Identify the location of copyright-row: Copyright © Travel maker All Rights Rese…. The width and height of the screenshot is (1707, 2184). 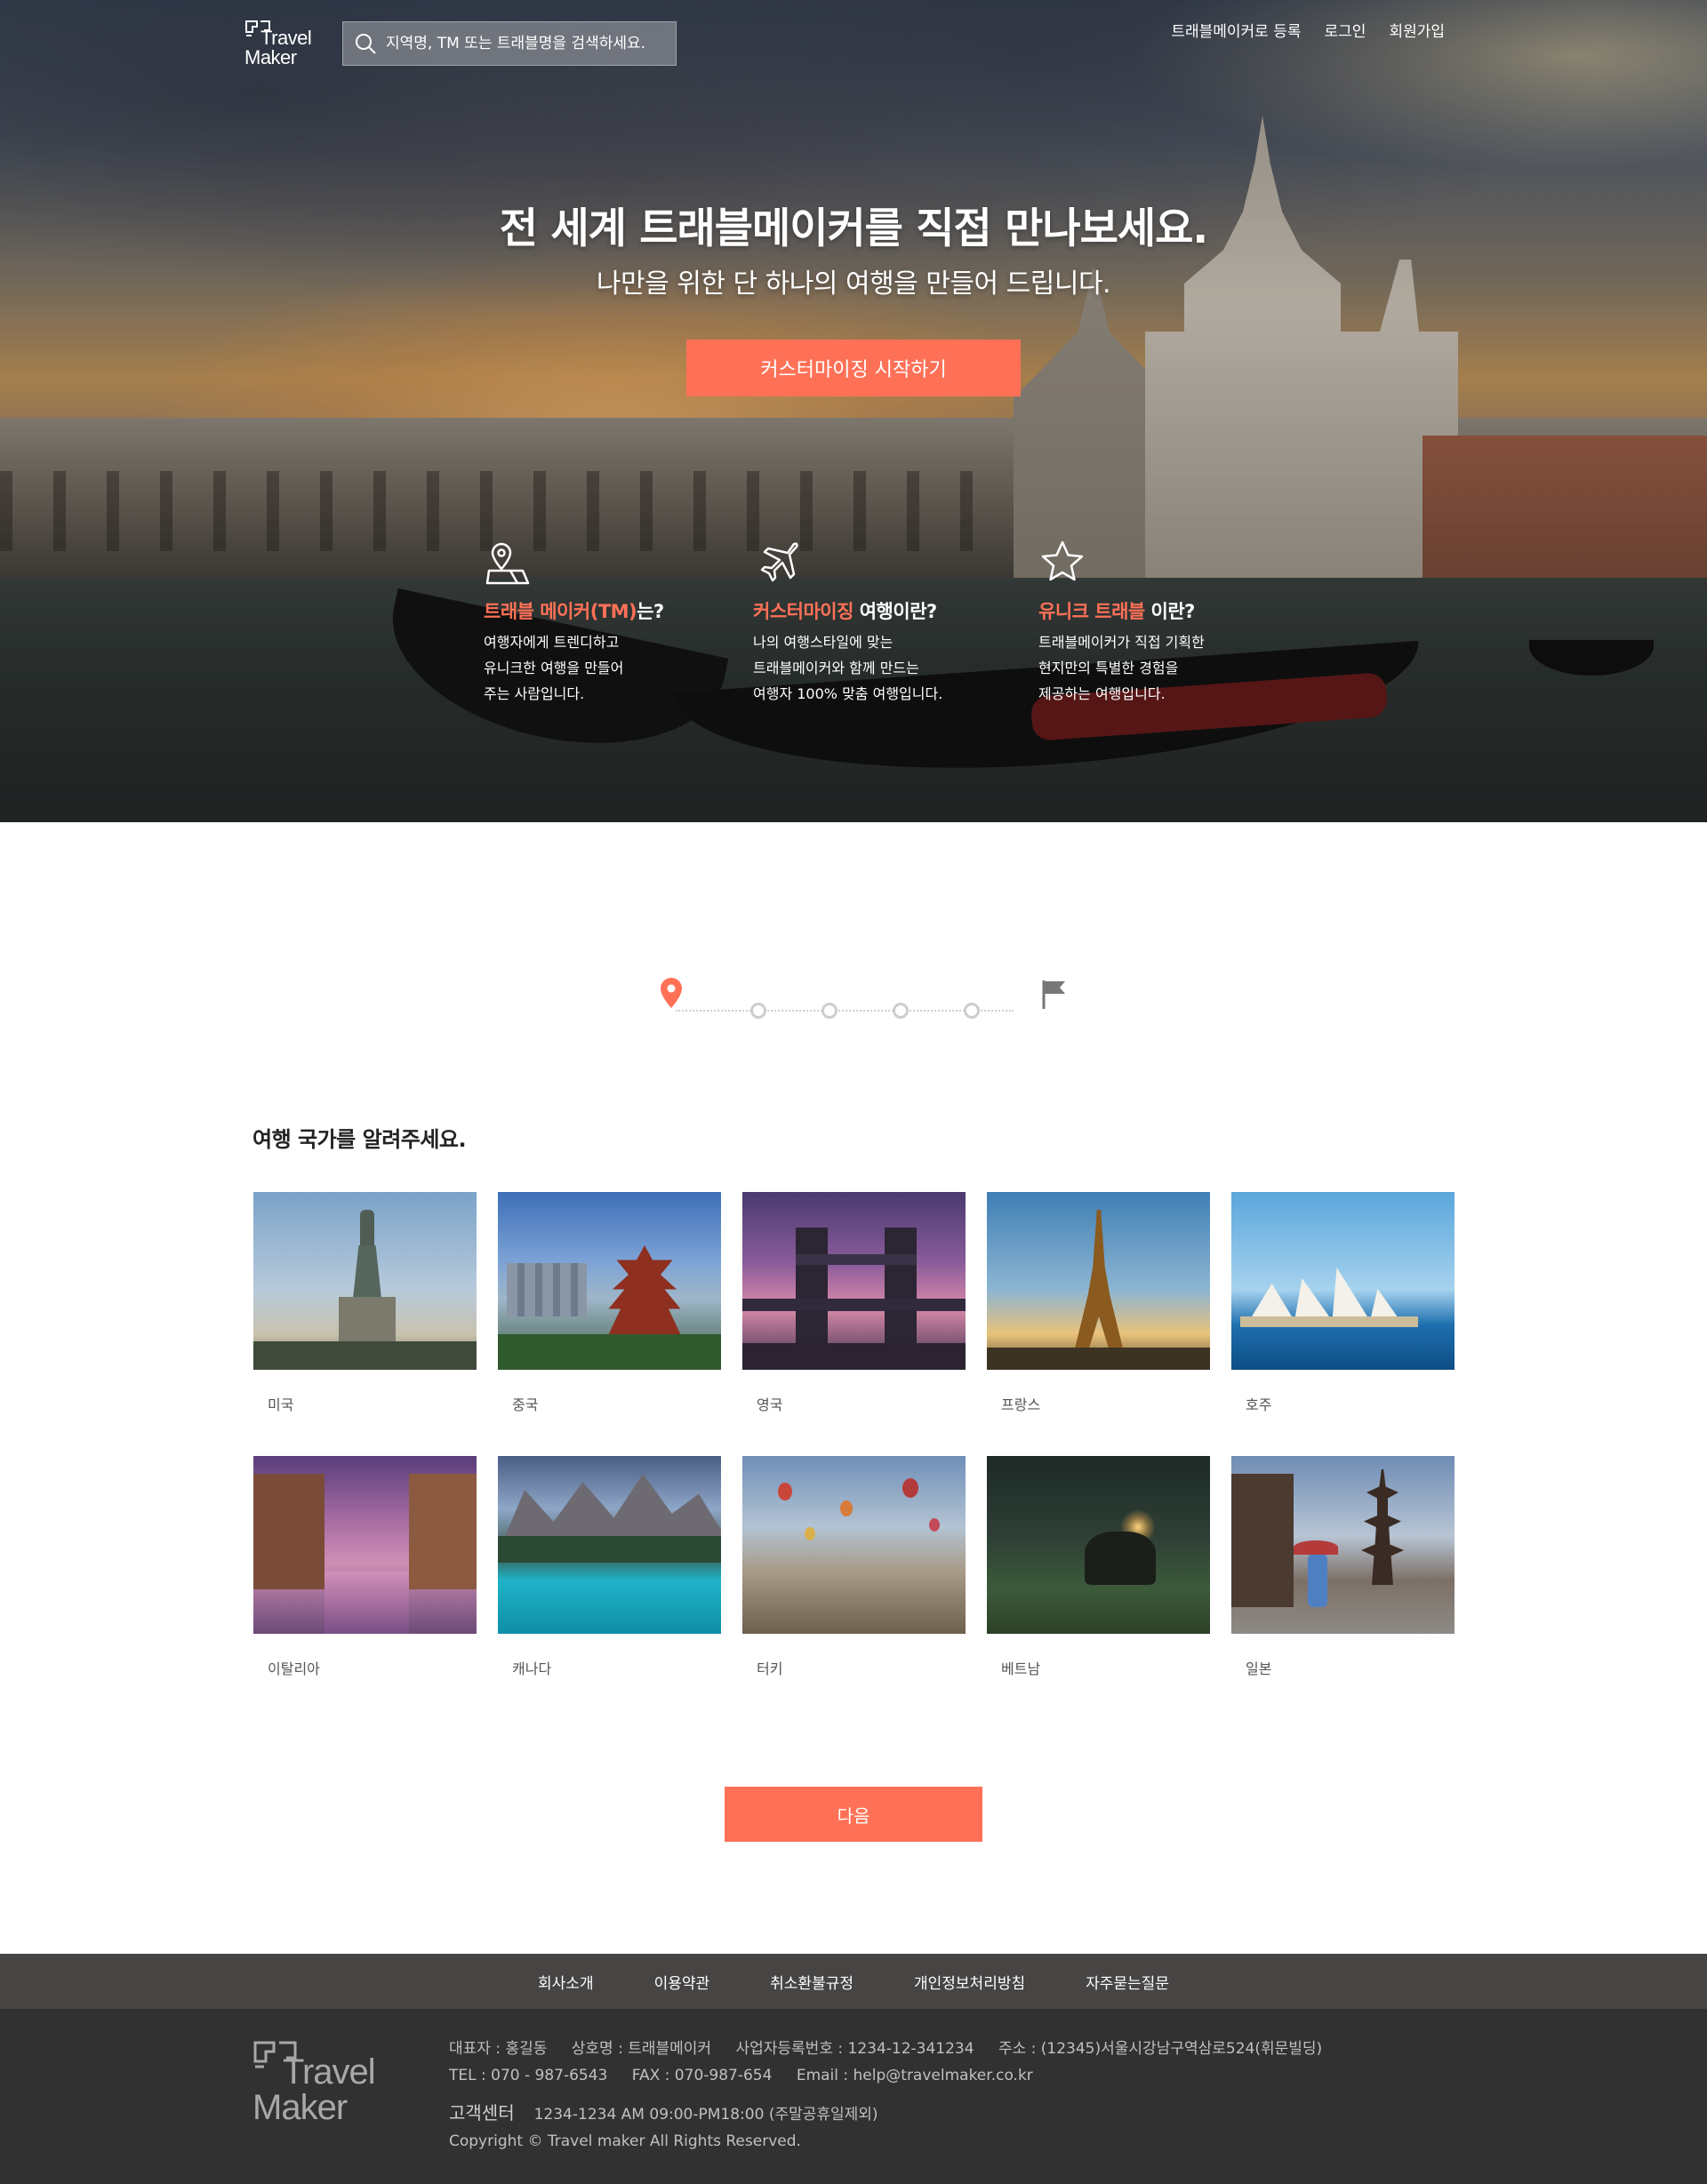
(896, 2141).